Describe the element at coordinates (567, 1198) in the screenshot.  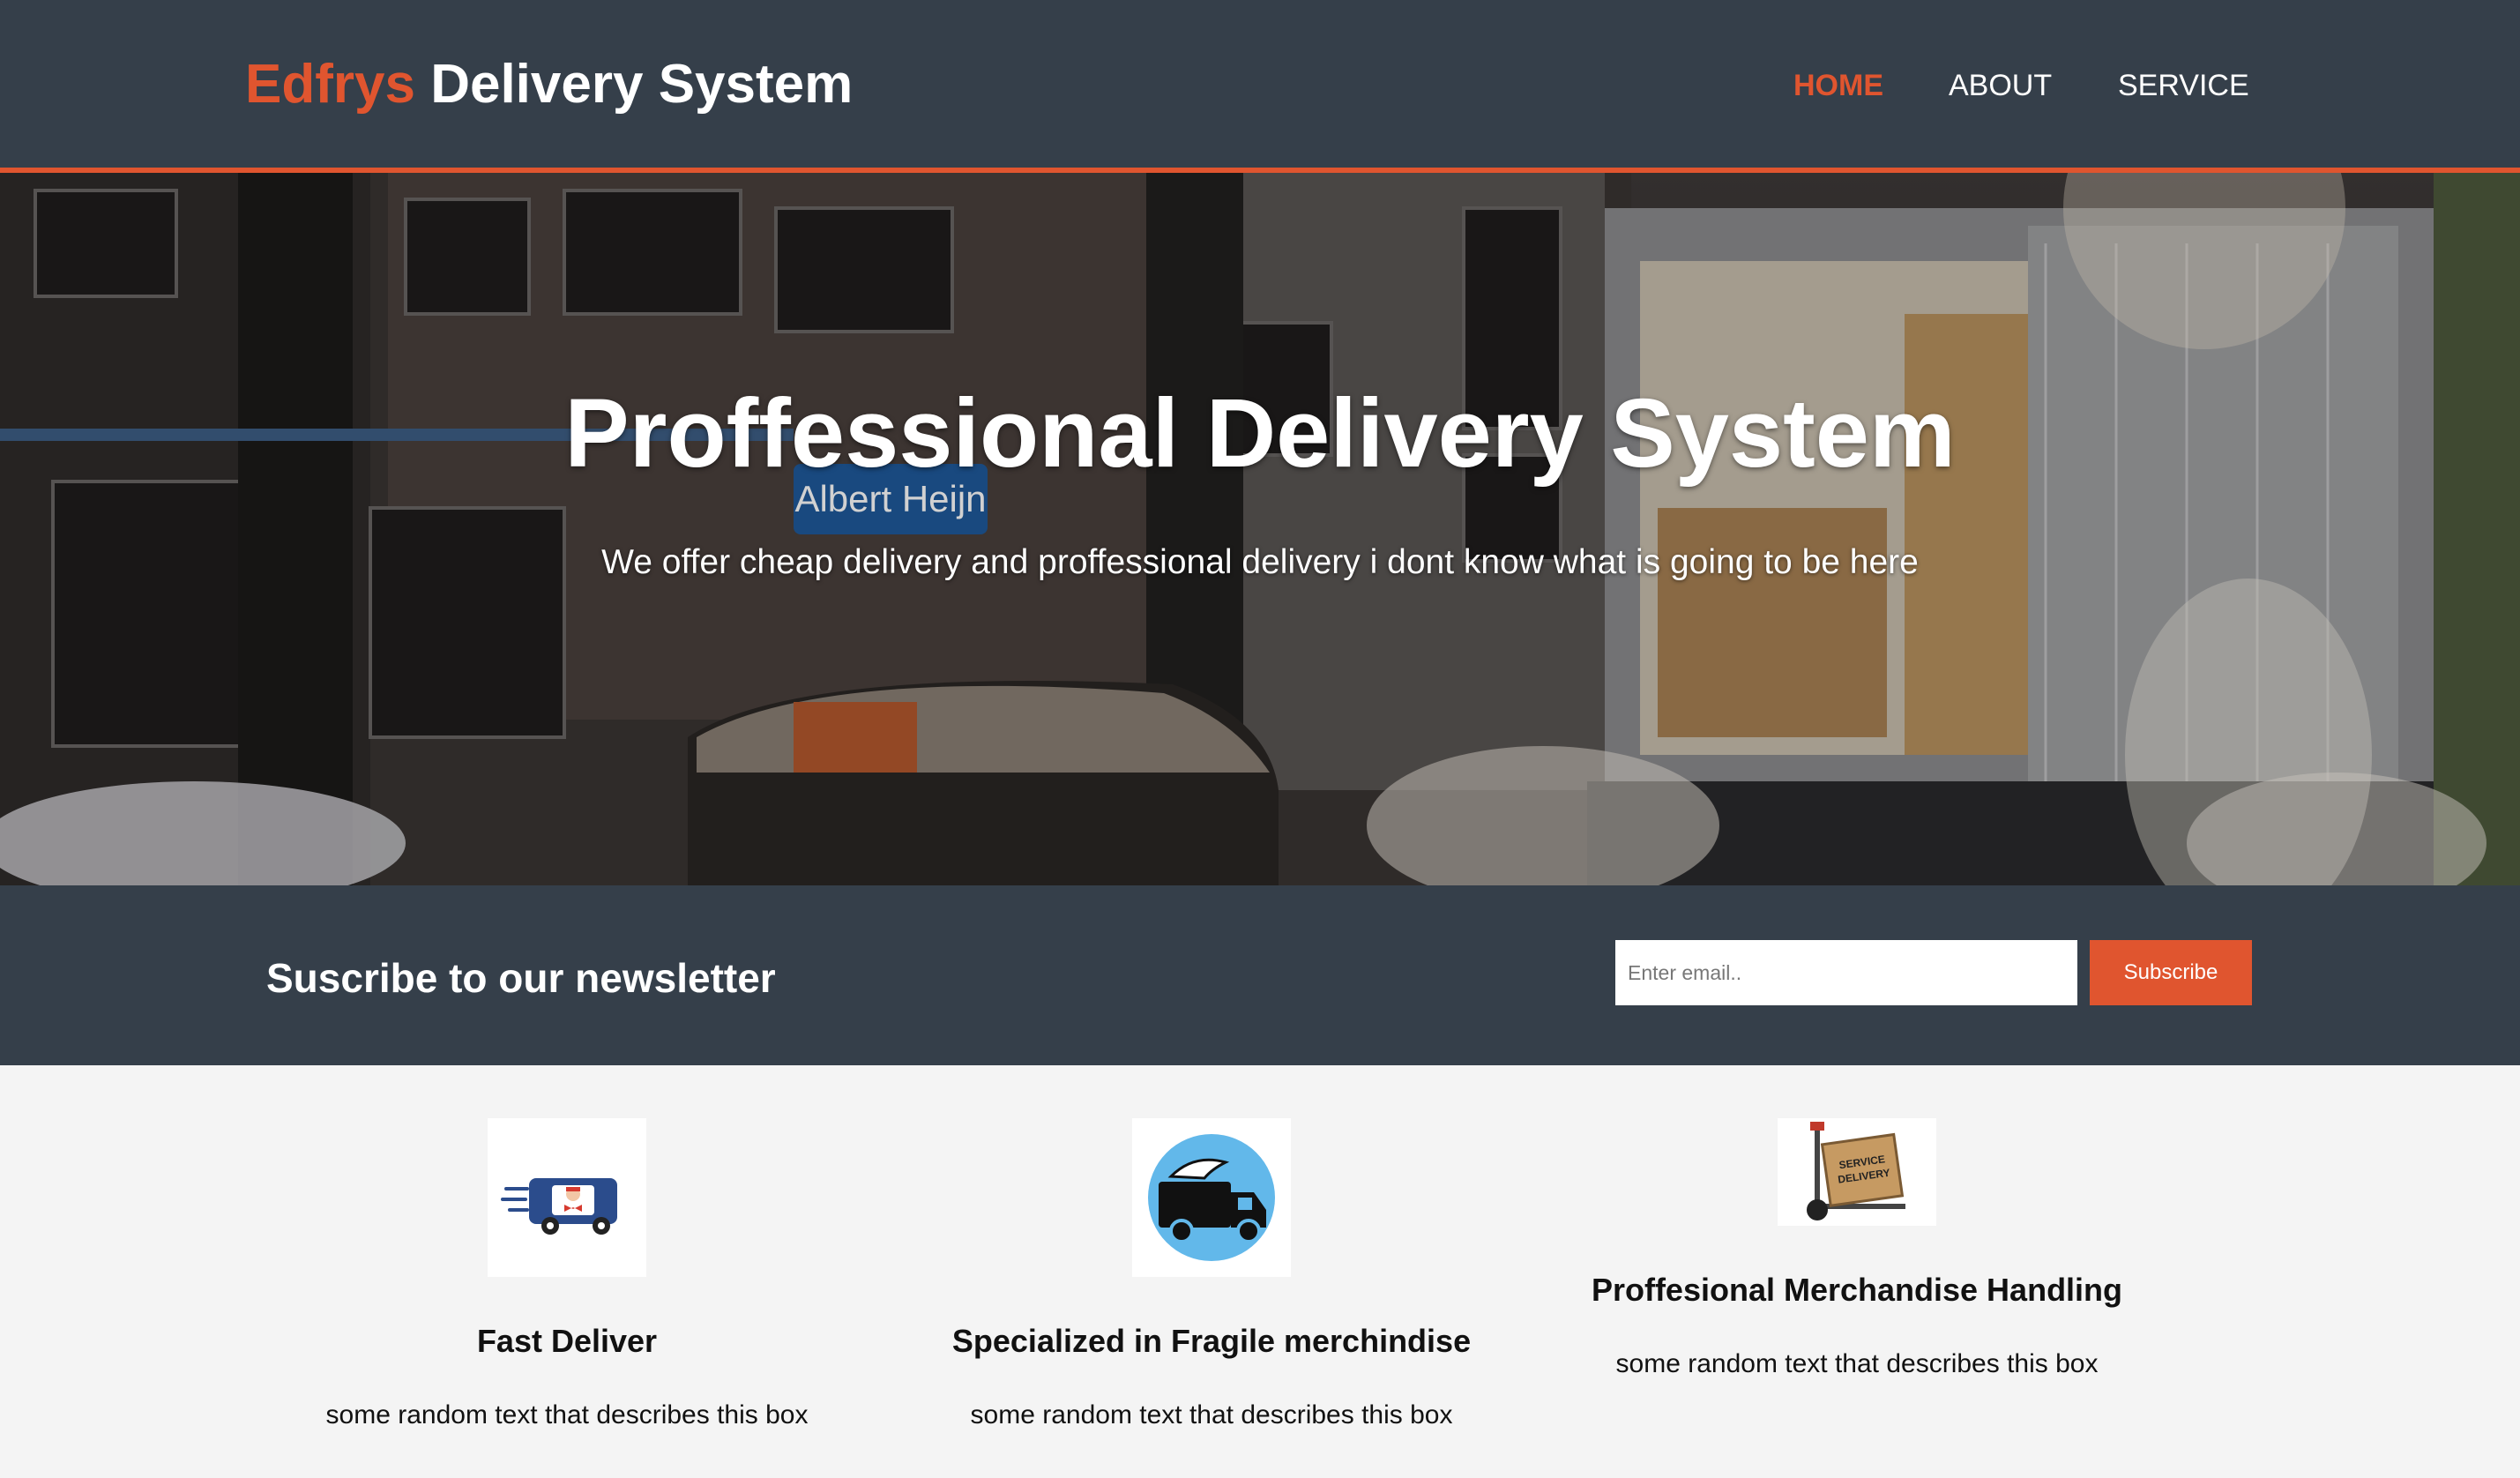
I see `delivery-van-icon` at that location.